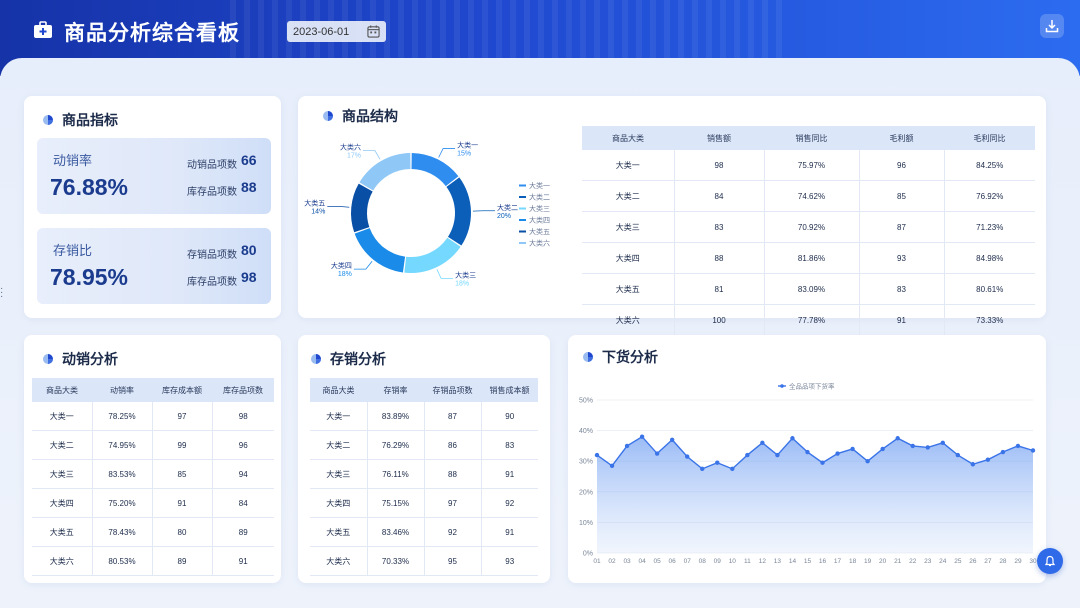  I want to click on side-handle-icon: · · ·, so click(1, 293).